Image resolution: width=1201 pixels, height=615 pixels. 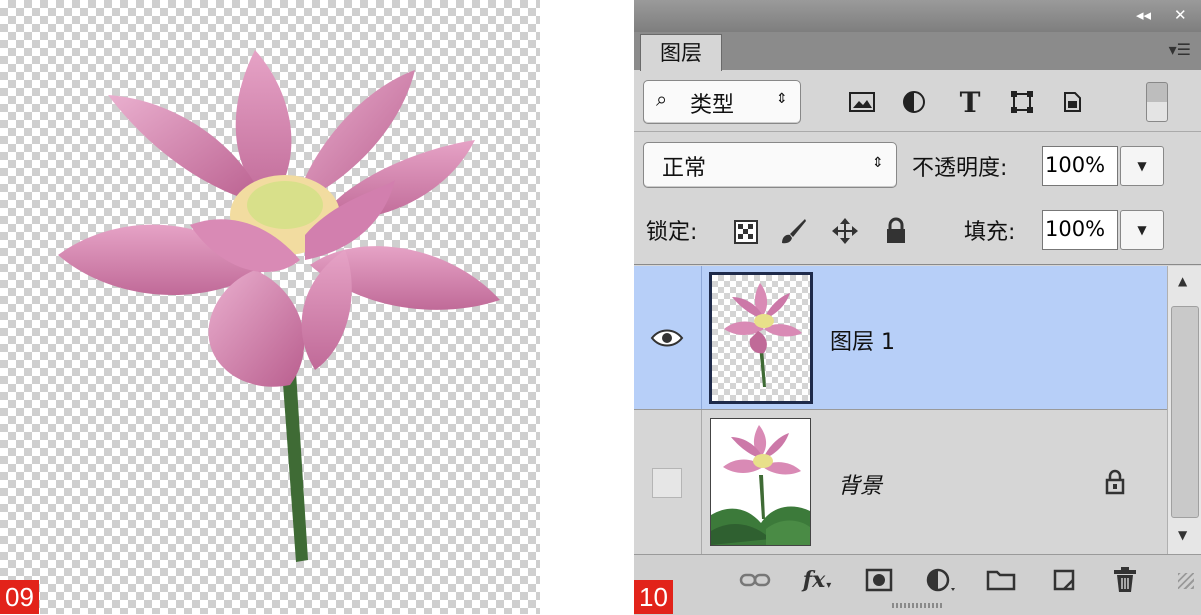 What do you see at coordinates (684, 168) in the screenshot?
I see `blend-mode-value: 正常` at bounding box center [684, 168].